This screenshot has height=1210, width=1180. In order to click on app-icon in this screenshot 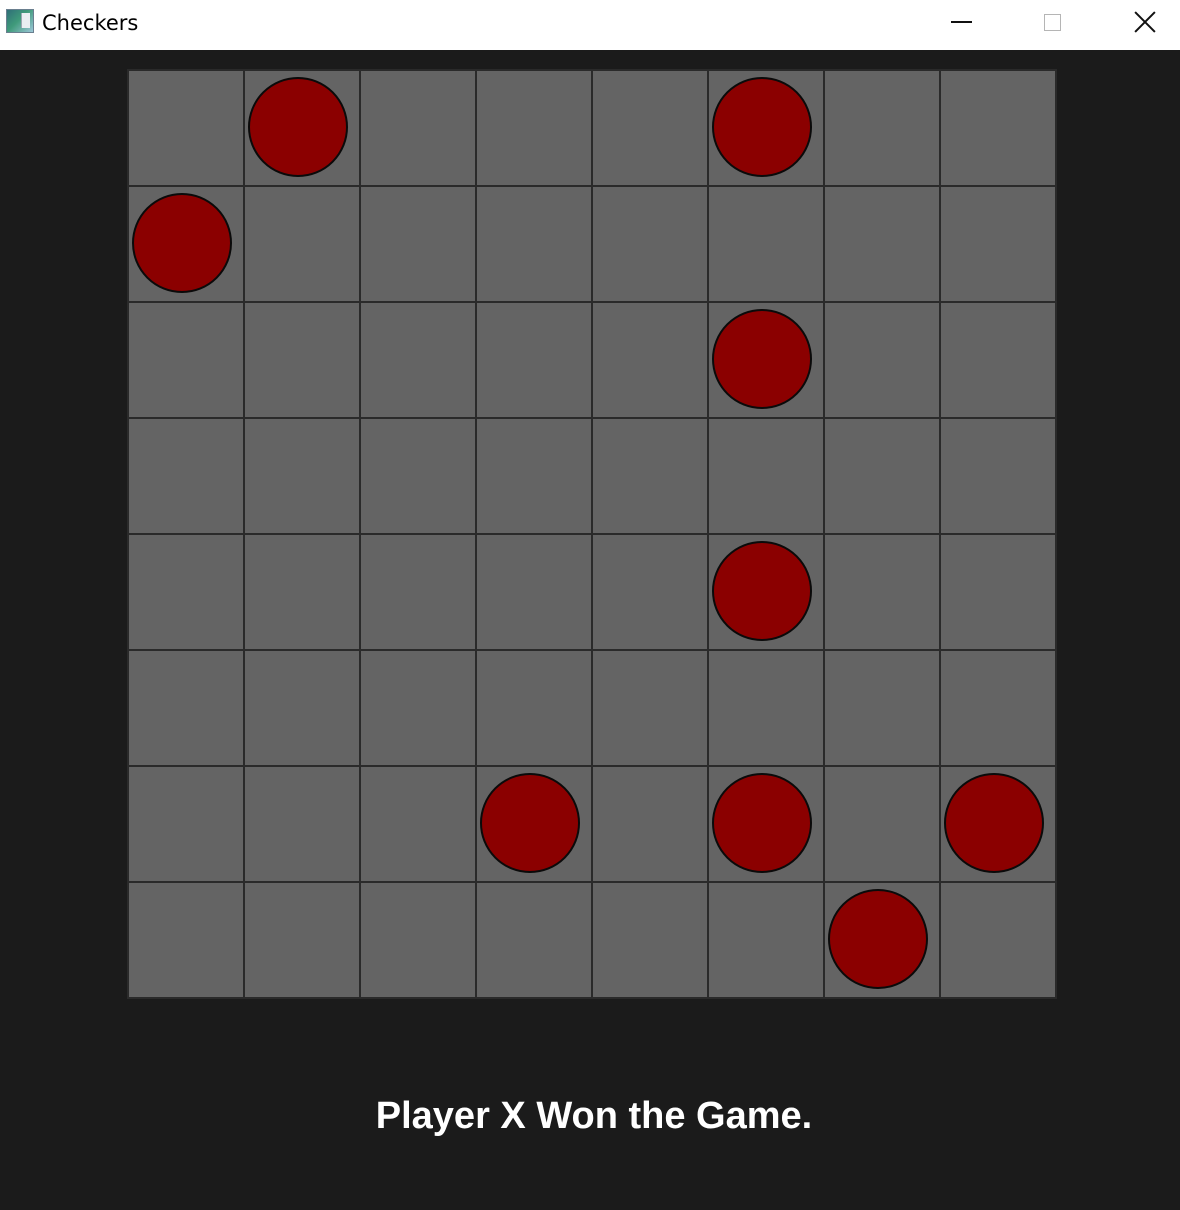, I will do `click(20, 21)`.